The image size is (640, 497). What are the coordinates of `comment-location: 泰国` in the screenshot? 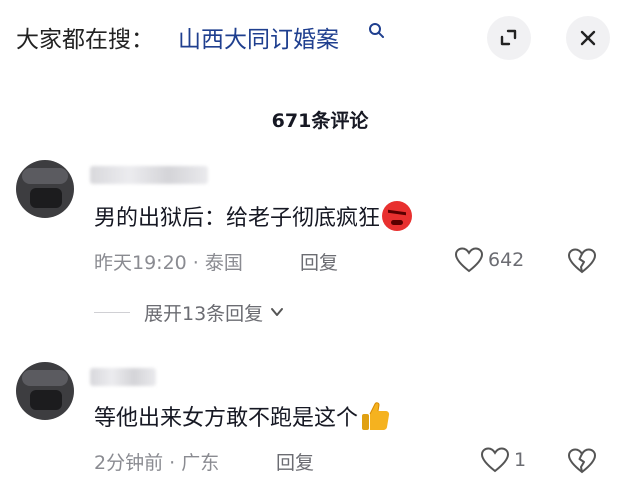 It's located at (223, 263).